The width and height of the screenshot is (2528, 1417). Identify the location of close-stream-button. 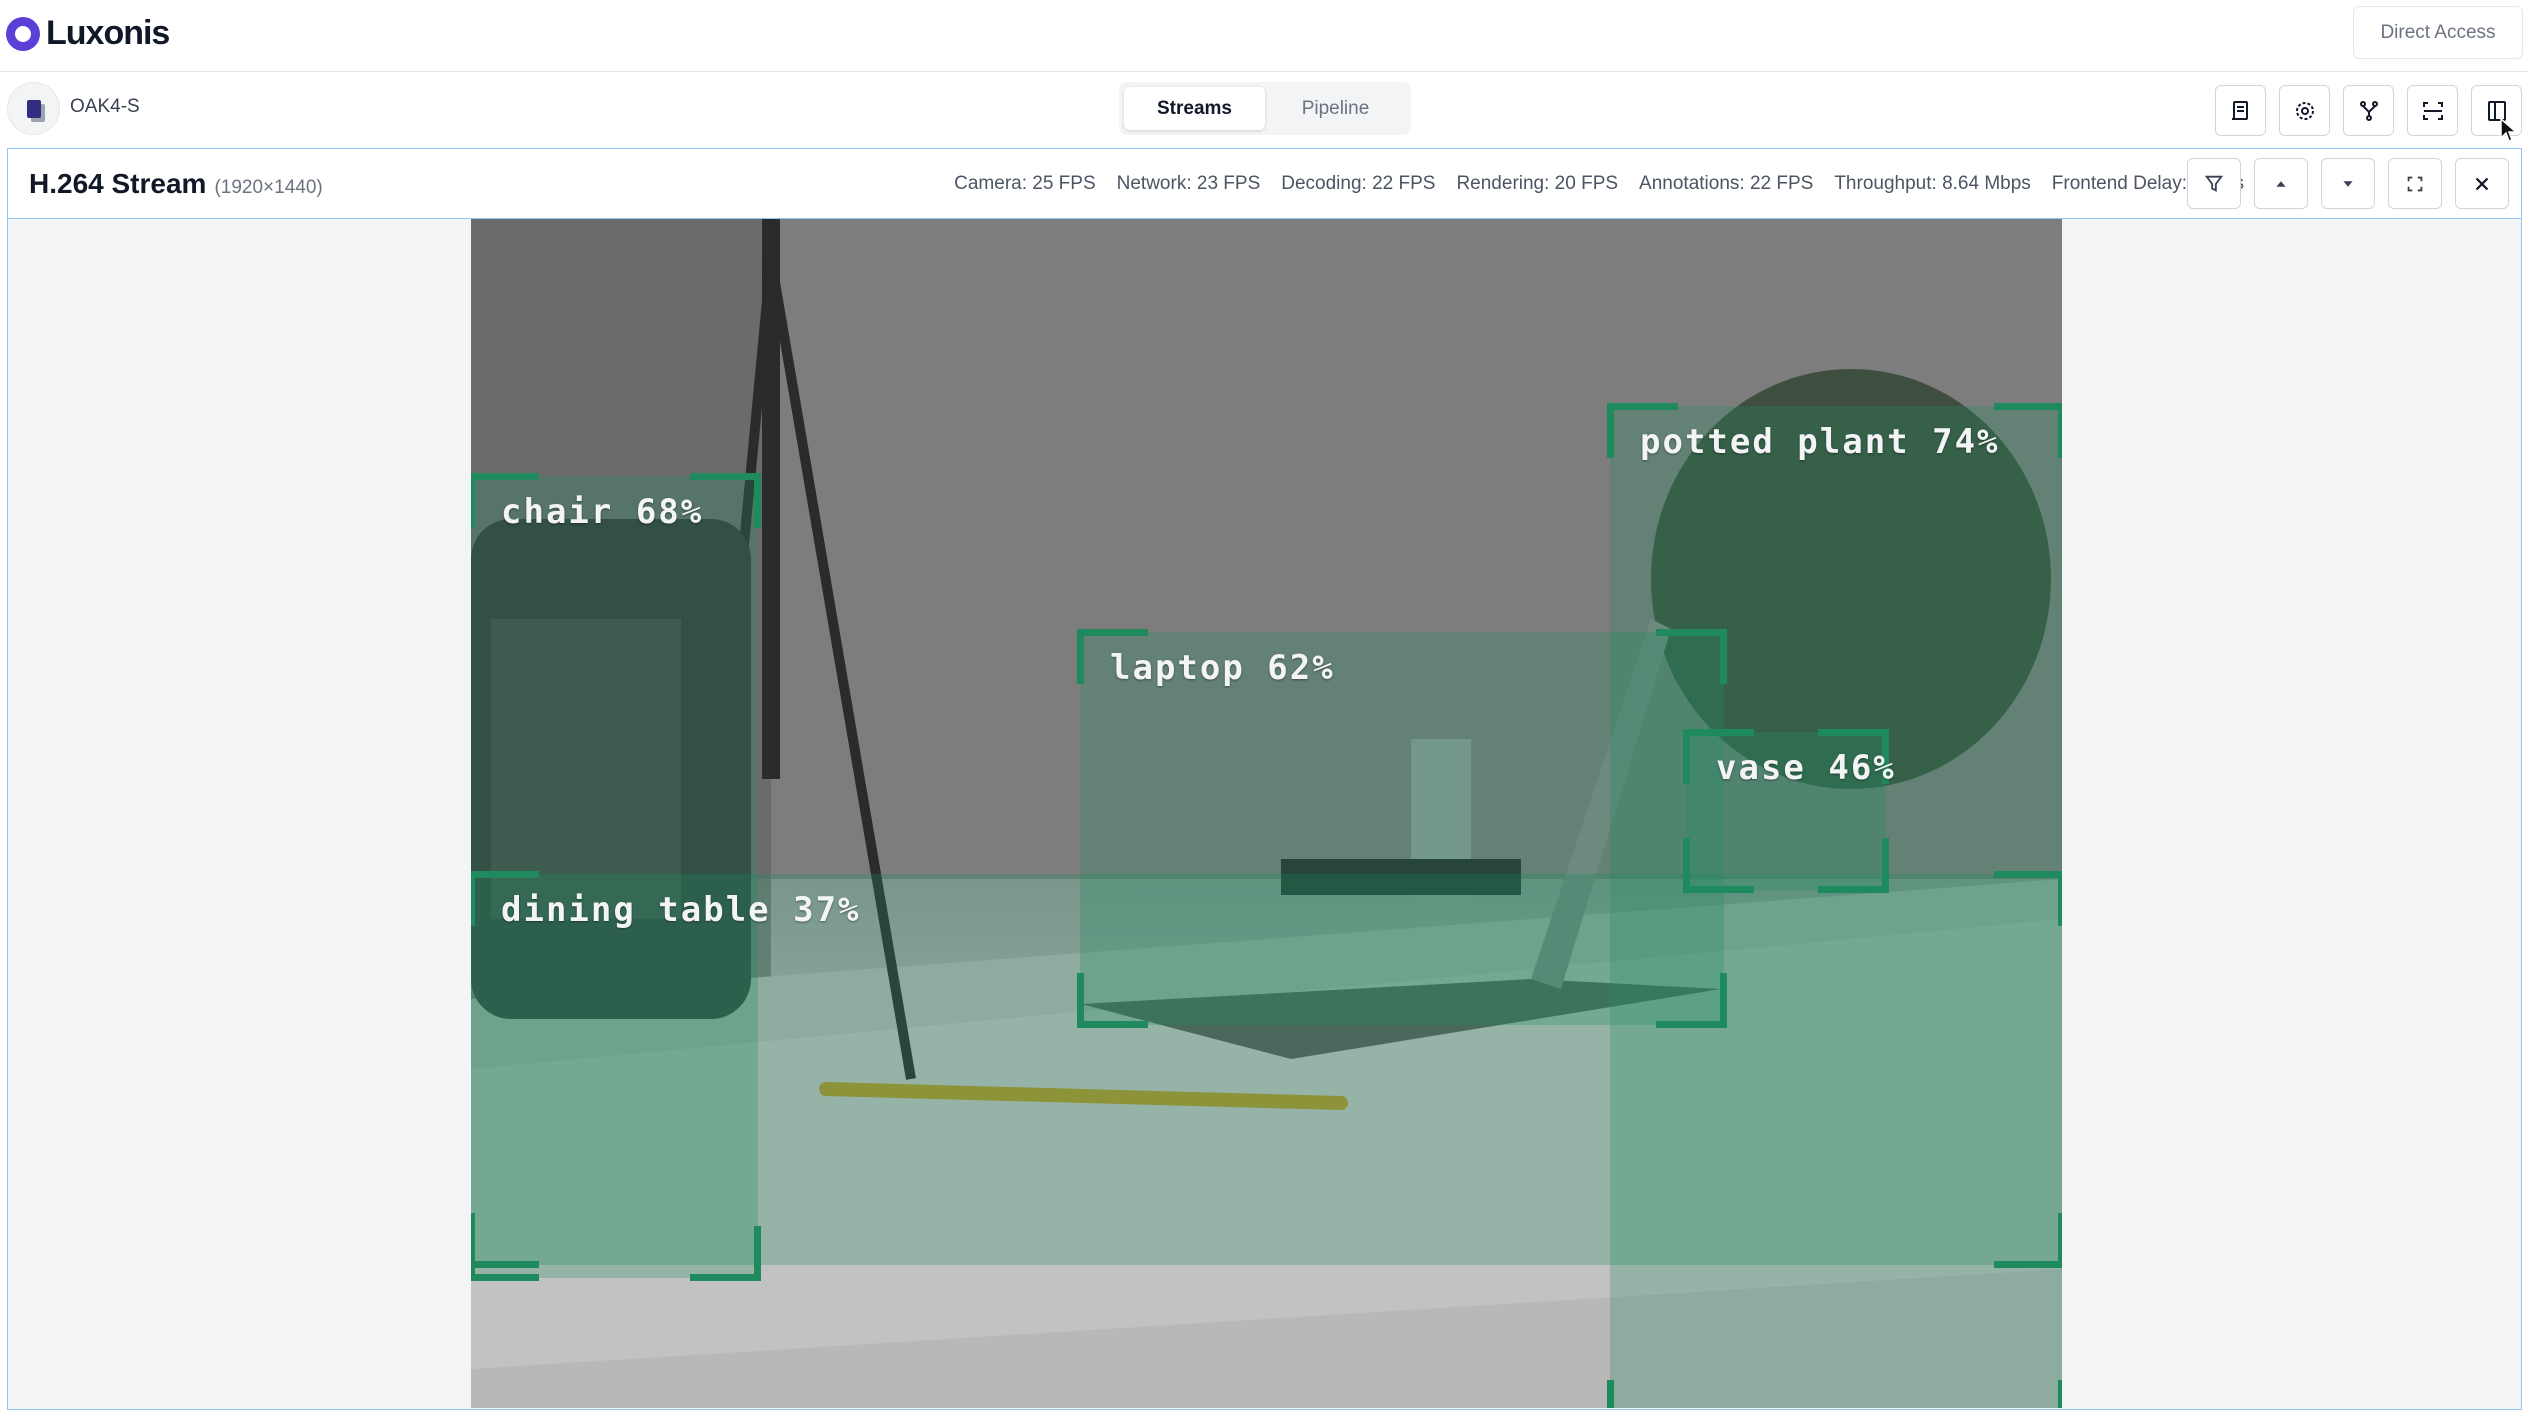
(2482, 183).